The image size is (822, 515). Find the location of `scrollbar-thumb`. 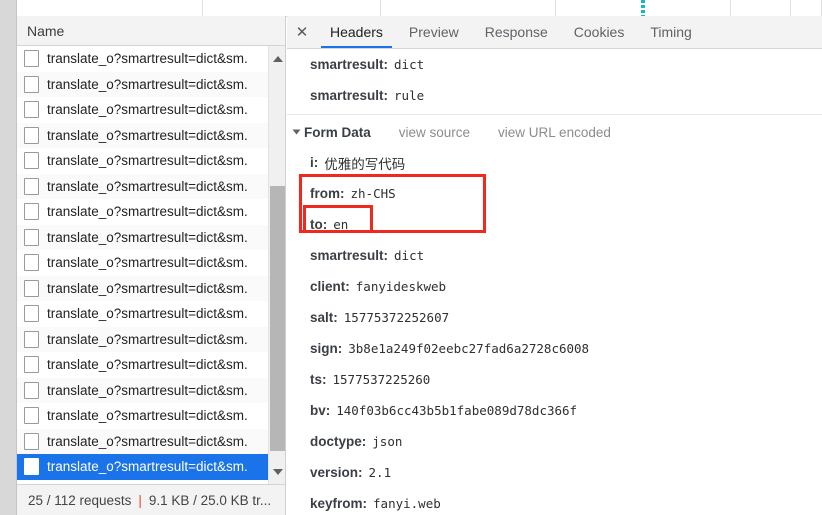

scrollbar-thumb is located at coordinates (277, 318).